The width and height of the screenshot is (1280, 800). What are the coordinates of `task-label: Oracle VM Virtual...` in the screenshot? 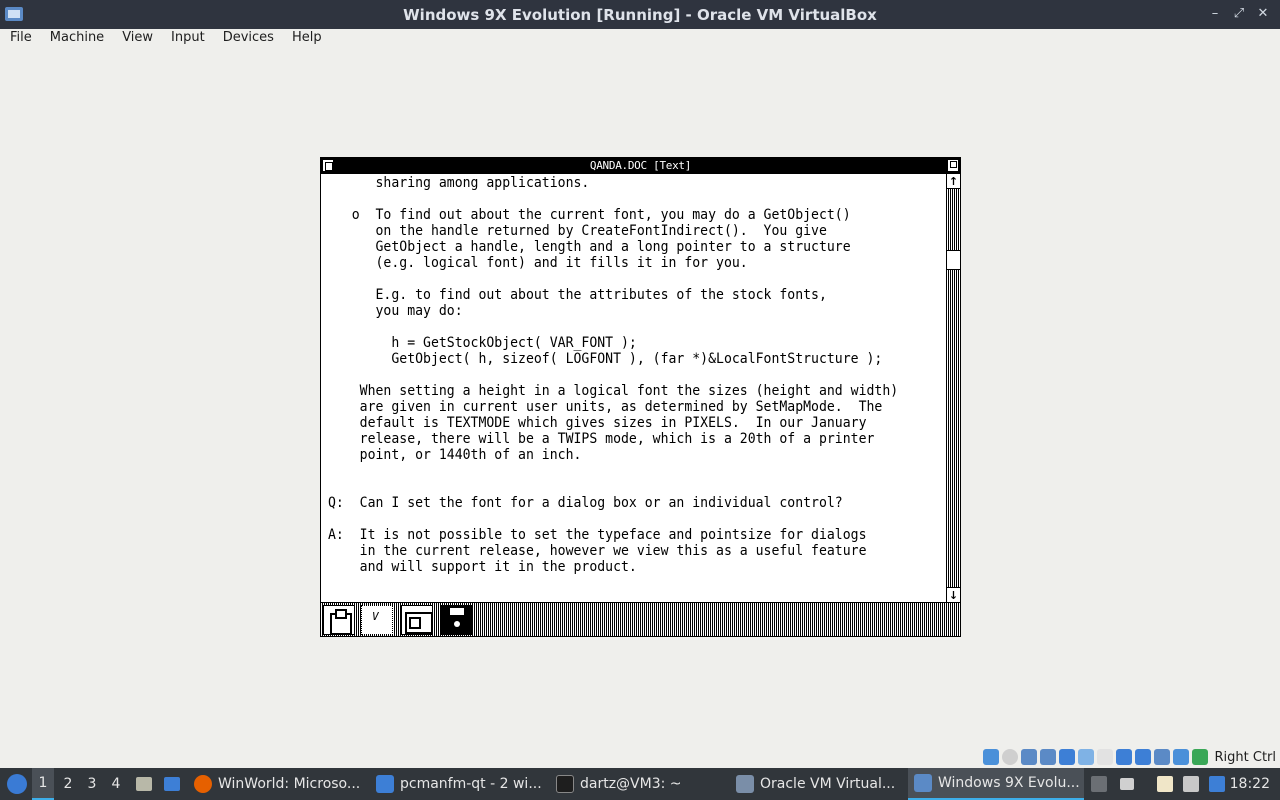 It's located at (828, 784).